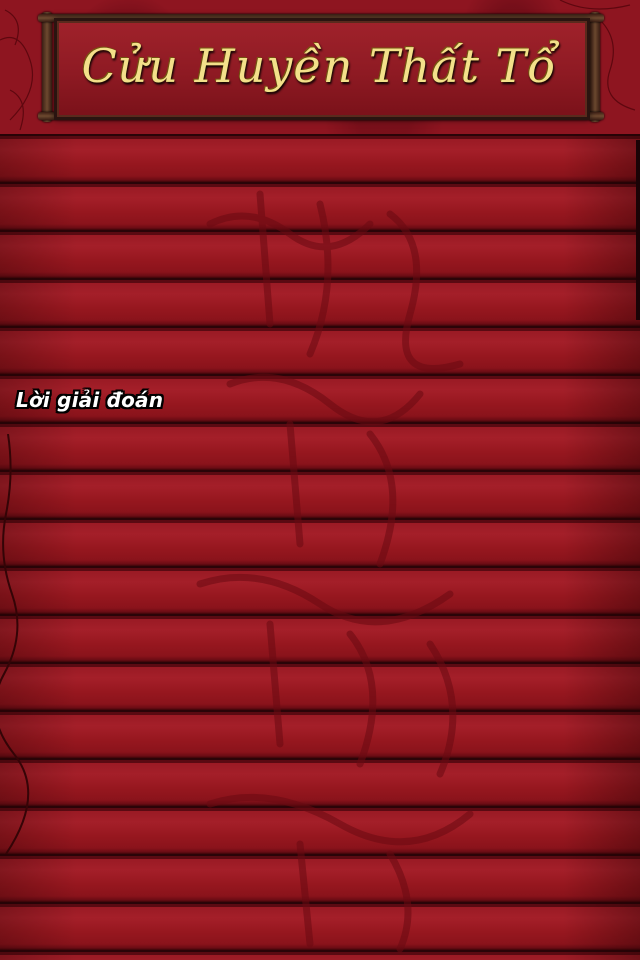 Image resolution: width=640 pixels, height=960 pixels. I want to click on app-title: Cửu Huyền Thất Tổ, so click(319, 66).